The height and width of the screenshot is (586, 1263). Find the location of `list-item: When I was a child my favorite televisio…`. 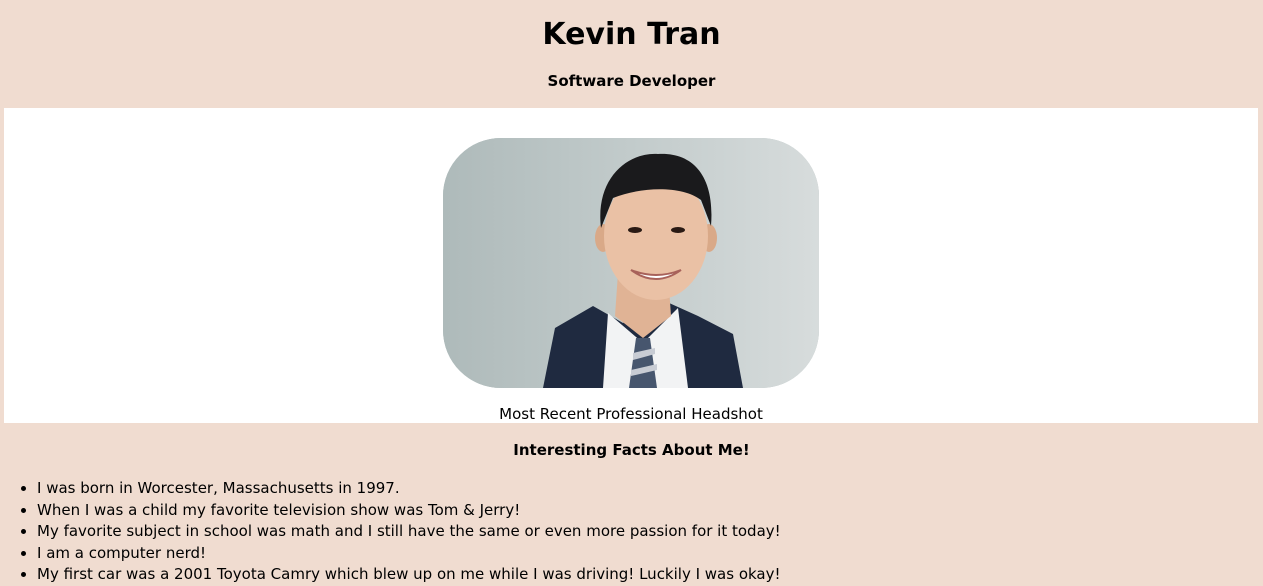

list-item: When I was a child my favorite televisio… is located at coordinates (409, 511).